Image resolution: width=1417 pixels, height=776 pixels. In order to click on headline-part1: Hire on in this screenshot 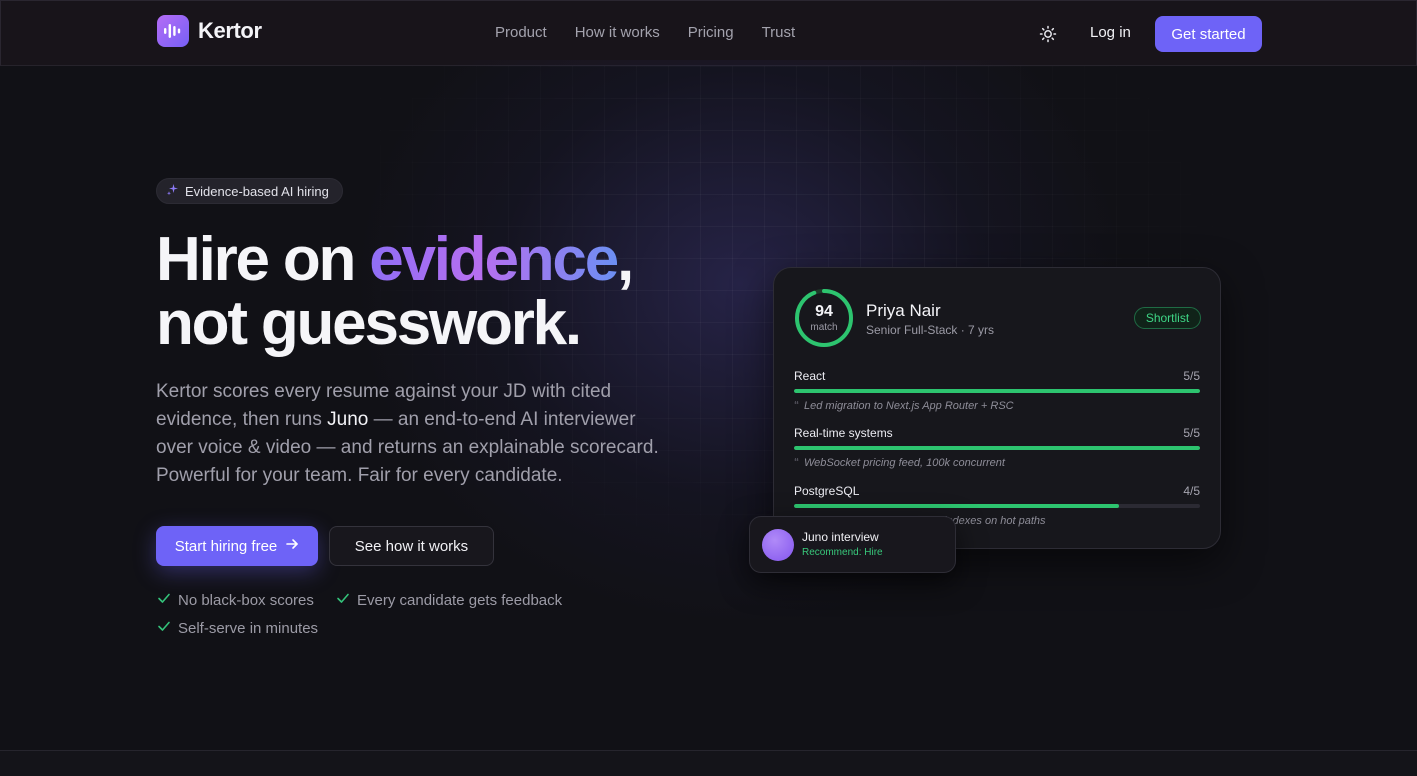, I will do `click(263, 259)`.